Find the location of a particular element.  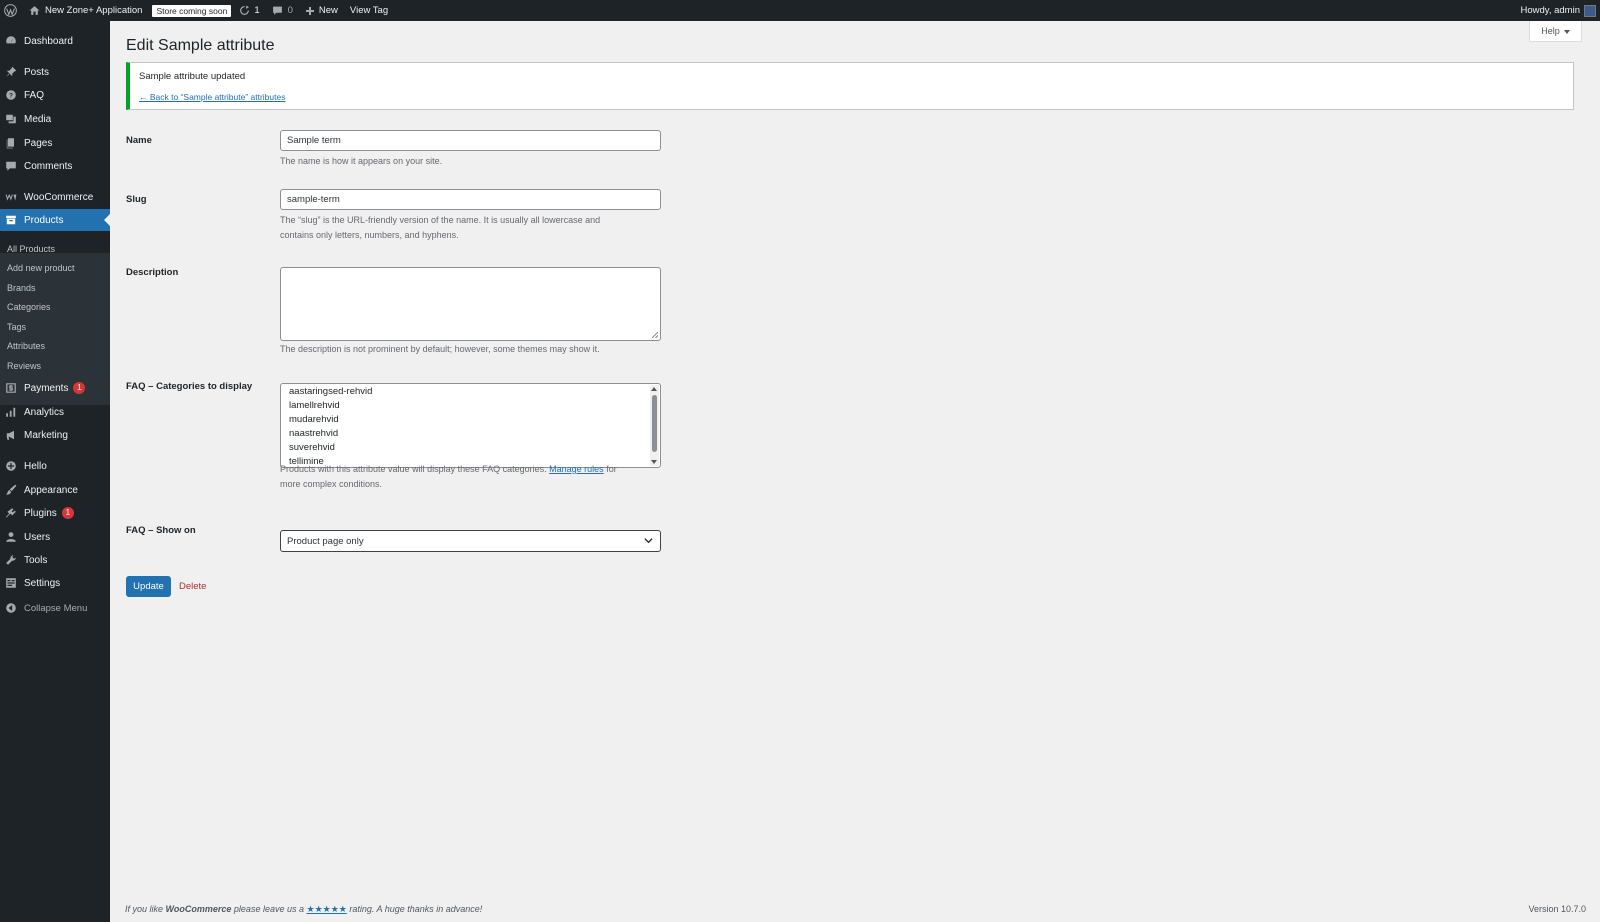

new-content-link: New is located at coordinates (321, 10).